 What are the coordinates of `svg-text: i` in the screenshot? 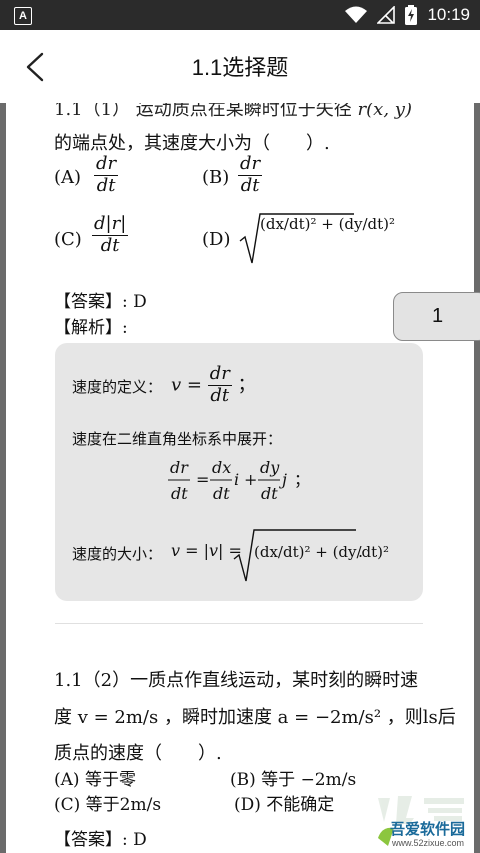 It's located at (236, 479).